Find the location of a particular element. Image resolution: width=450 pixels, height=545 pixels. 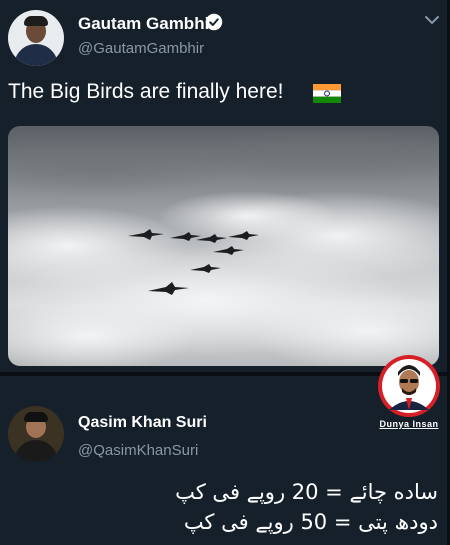

author-name: Qasim Khan Suri is located at coordinates (142, 423).